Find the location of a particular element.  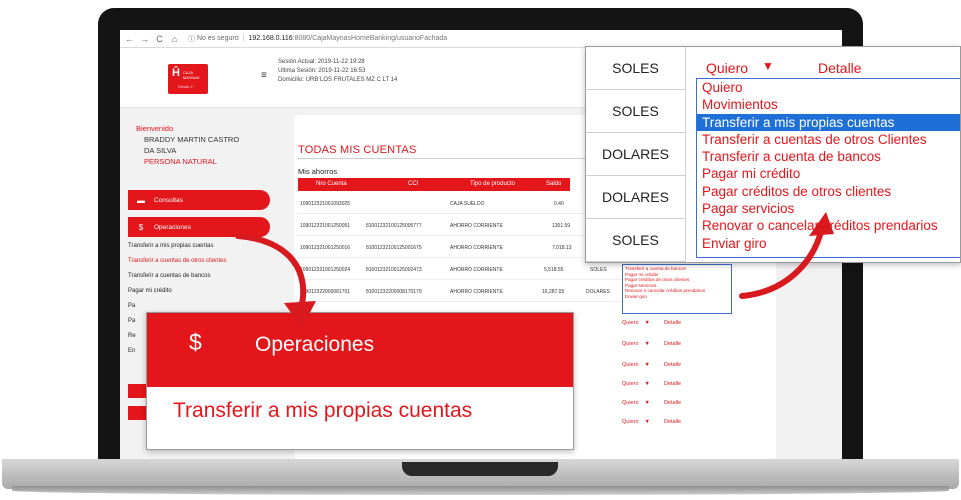

callout-arrows is located at coordinates (534, 270).